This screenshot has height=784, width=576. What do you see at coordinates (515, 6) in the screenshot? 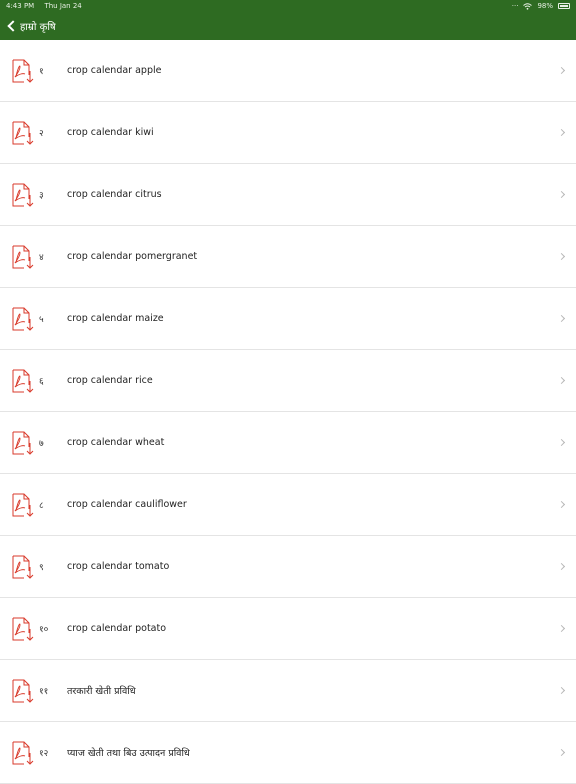
I see `signal-icon: ···` at bounding box center [515, 6].